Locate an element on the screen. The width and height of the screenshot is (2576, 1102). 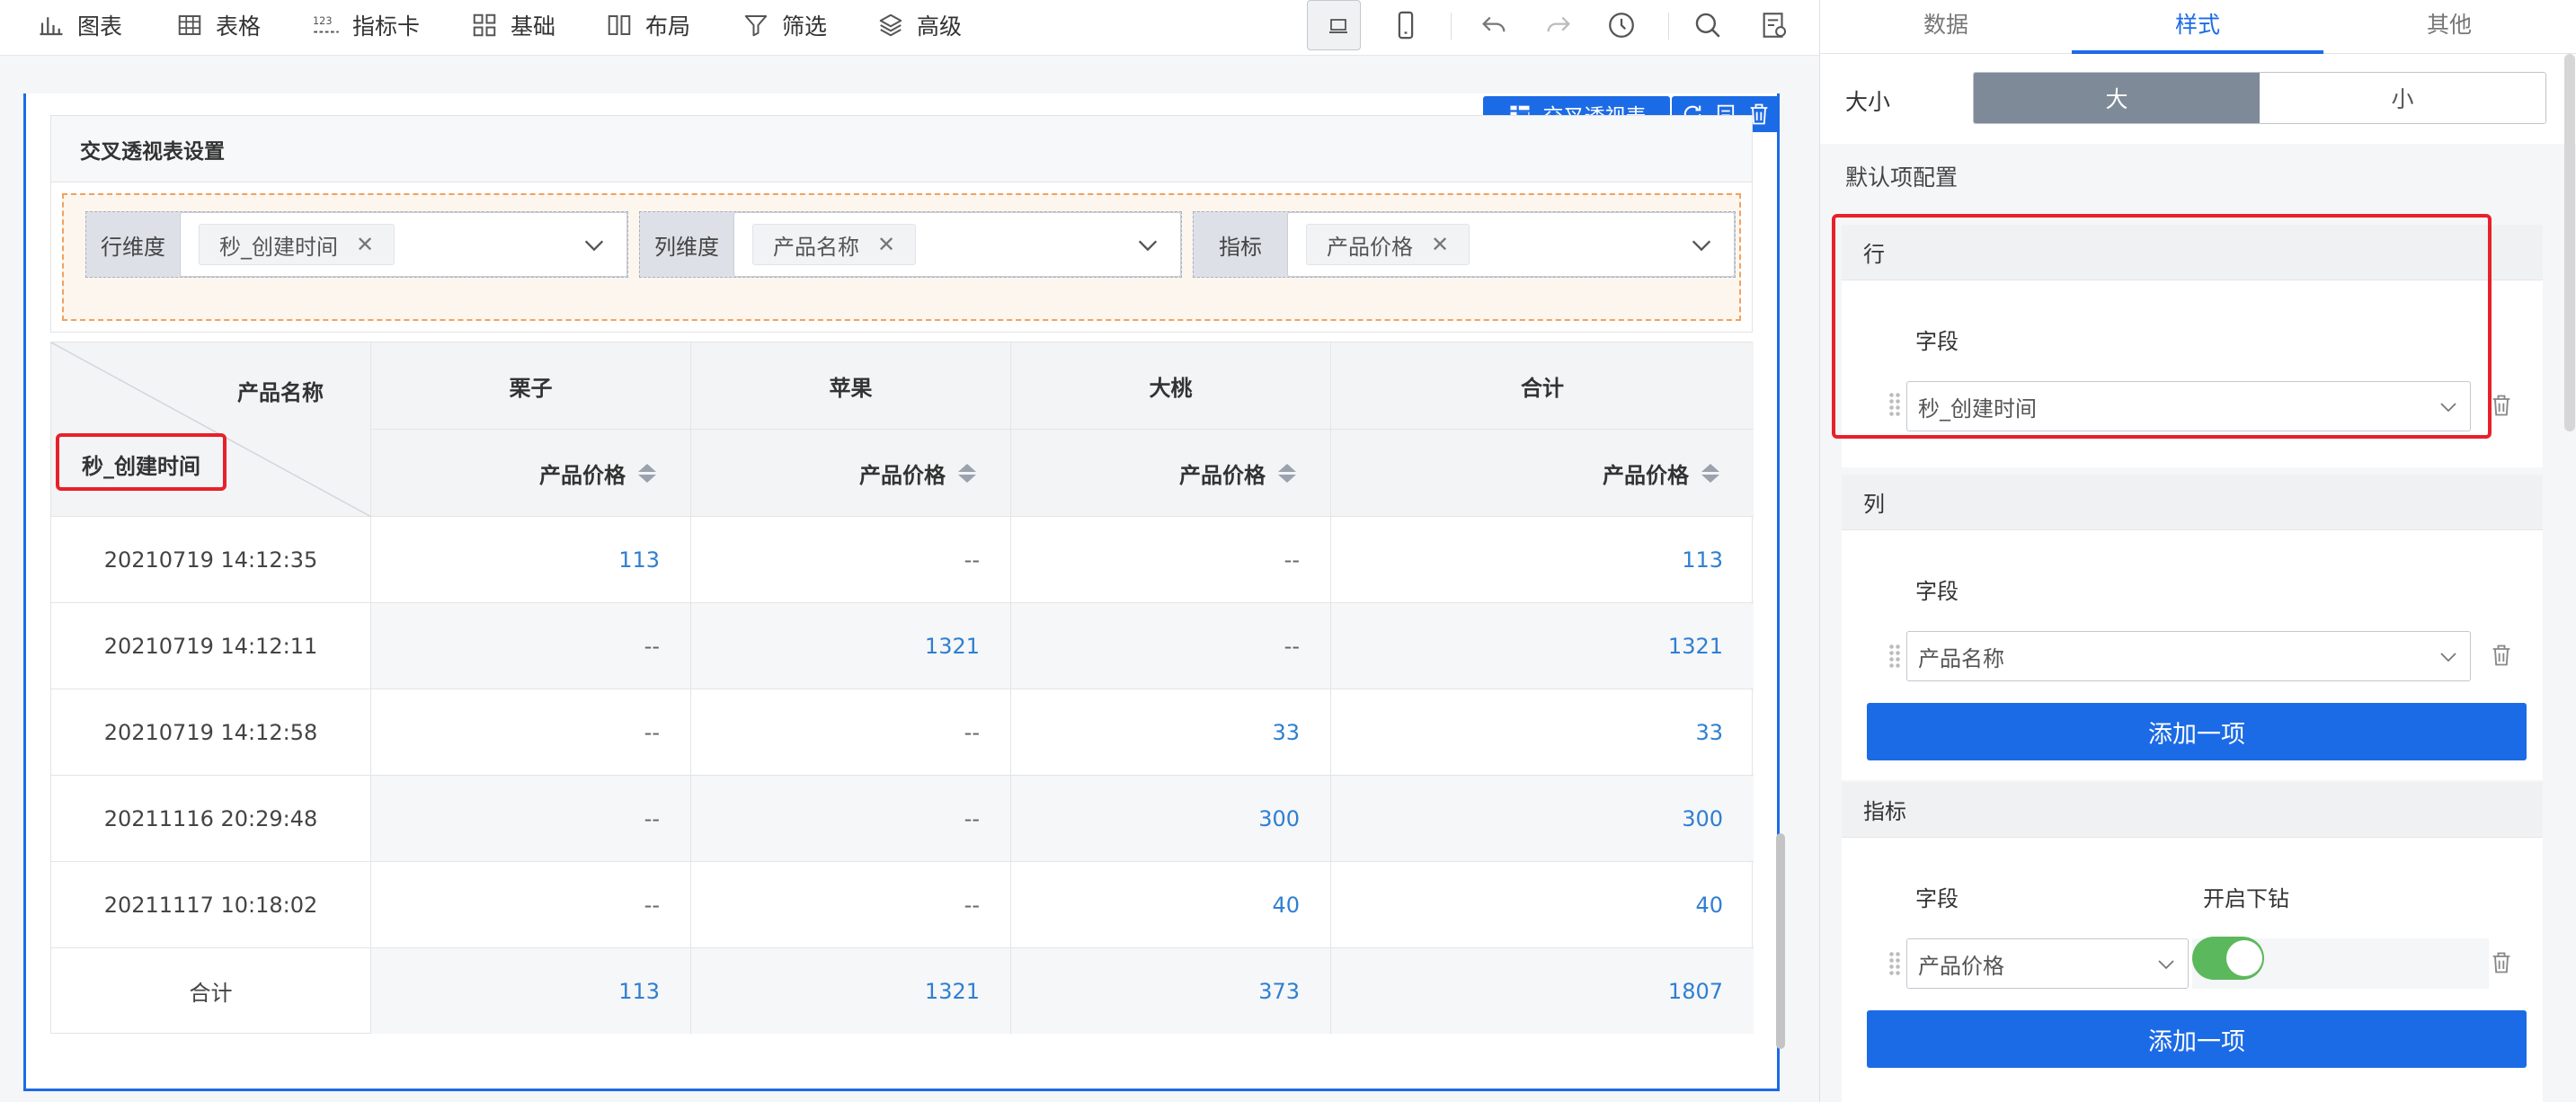
search-icon is located at coordinates (1707, 25).